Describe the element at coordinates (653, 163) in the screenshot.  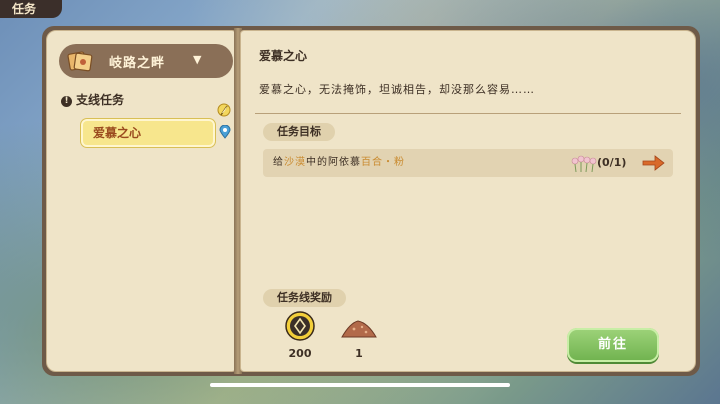
I see `arrow-right-icon` at that location.